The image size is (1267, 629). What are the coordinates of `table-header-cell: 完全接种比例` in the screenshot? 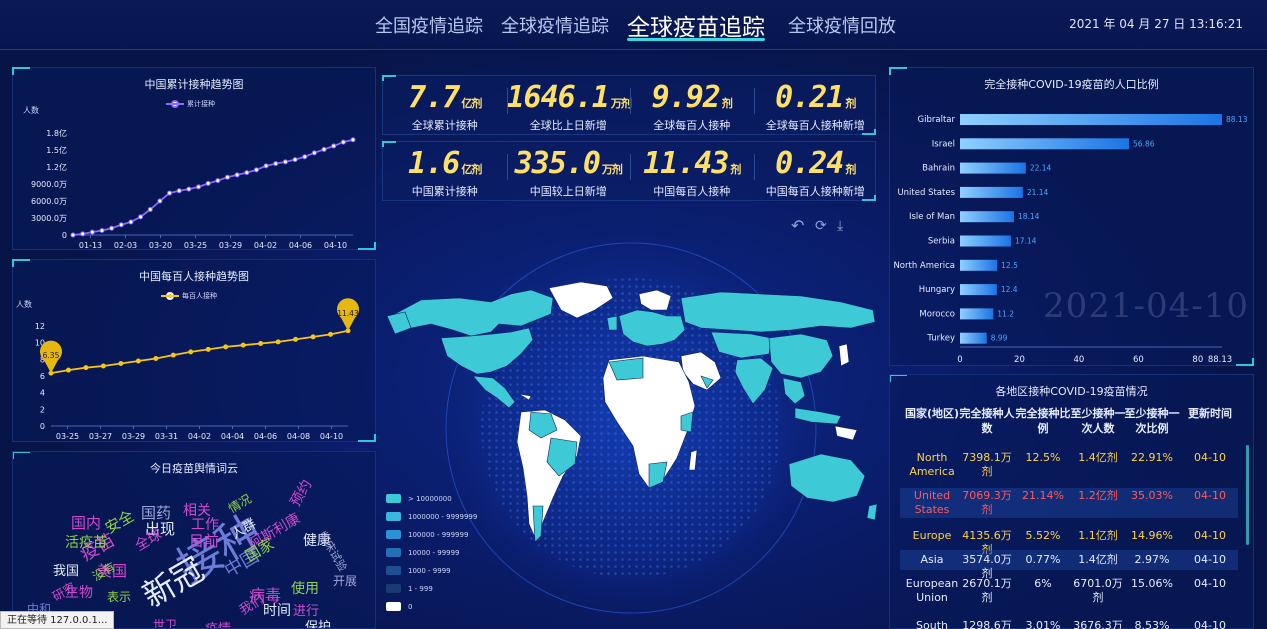 It's located at (1043, 421).